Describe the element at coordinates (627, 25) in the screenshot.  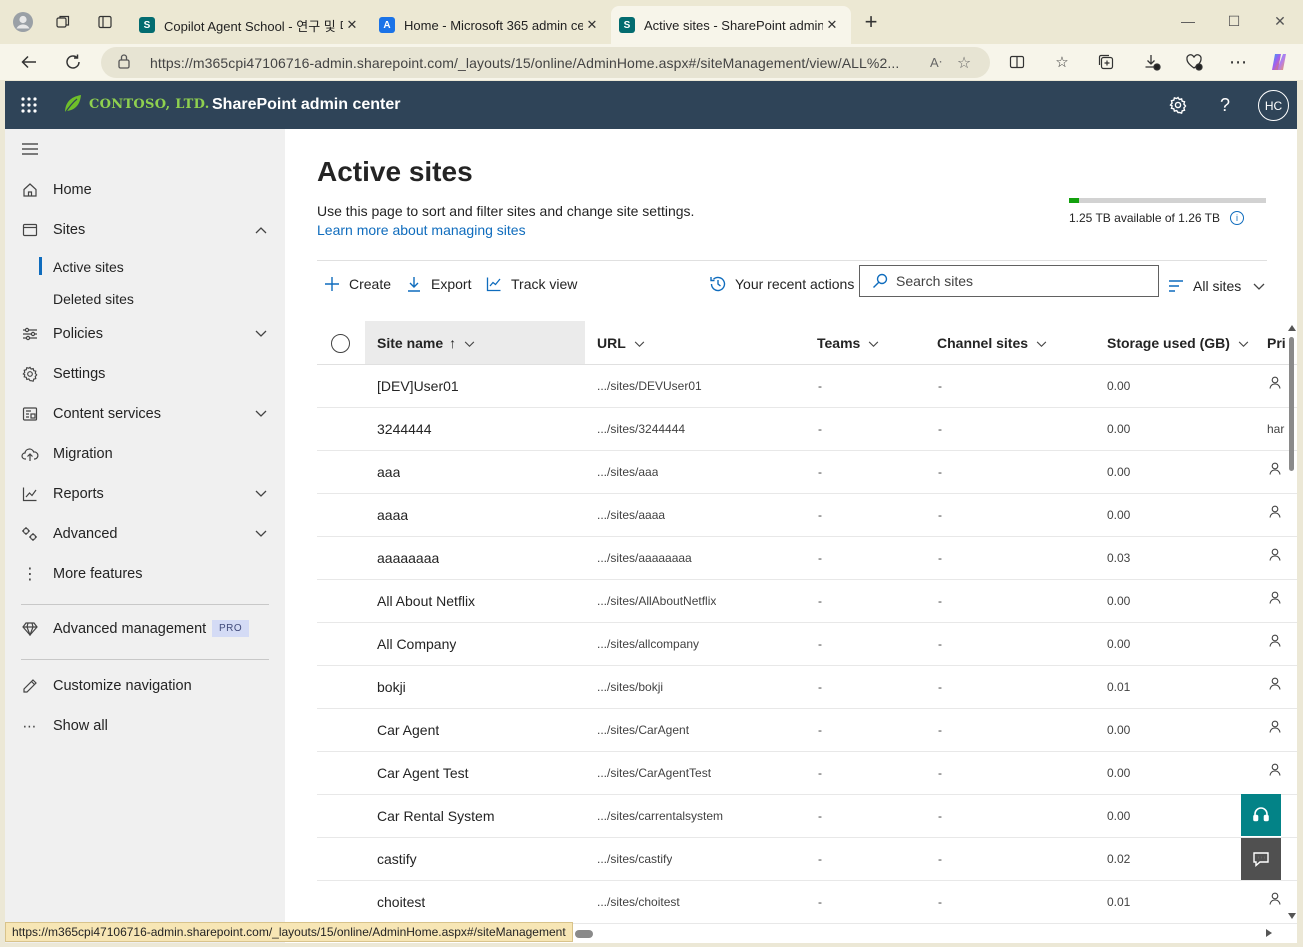
I see `sharepoint-favicon-icon: S` at that location.